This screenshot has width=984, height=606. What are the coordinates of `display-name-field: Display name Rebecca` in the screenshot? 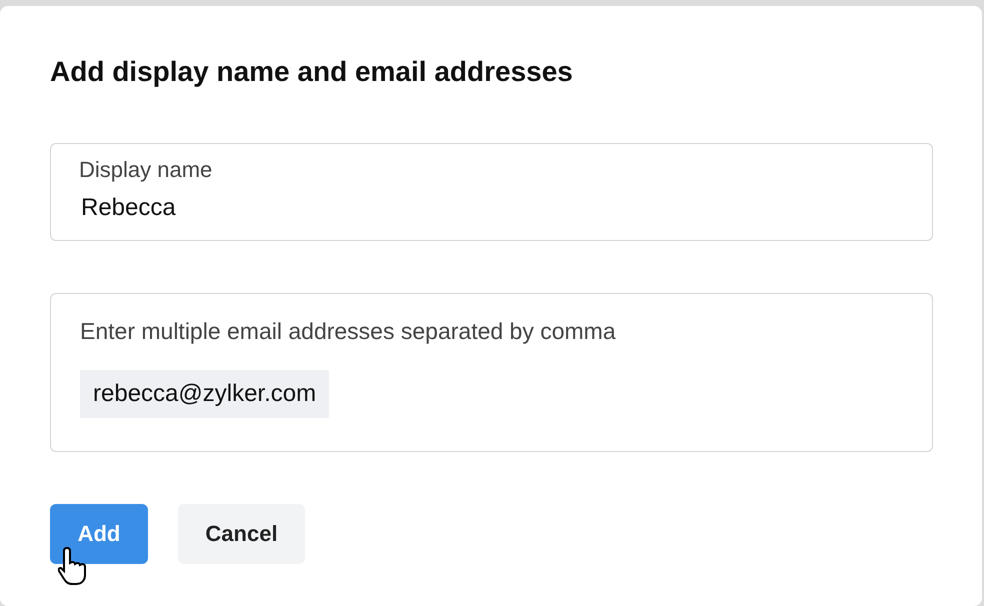 It's located at (491, 192).